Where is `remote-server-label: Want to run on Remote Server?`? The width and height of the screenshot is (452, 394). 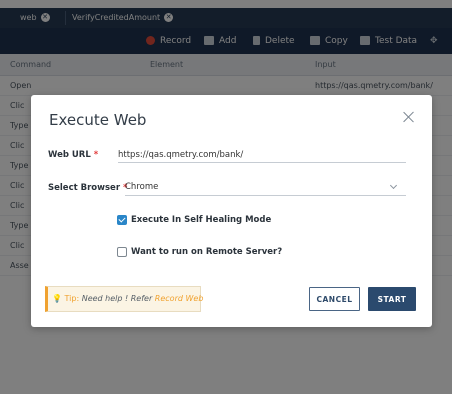
remote-server-label: Want to run on Remote Server? is located at coordinates (207, 252).